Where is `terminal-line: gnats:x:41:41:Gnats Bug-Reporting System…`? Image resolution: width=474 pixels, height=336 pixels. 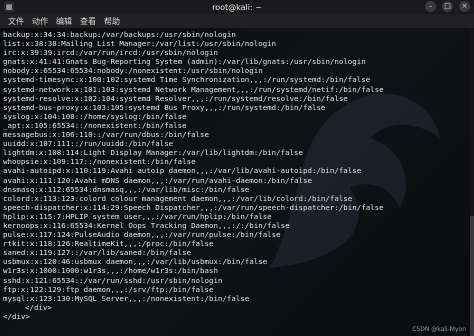
terminal-line: gnats:x:41:41:Gnats Bug-Reporting System… is located at coordinates (184, 62).